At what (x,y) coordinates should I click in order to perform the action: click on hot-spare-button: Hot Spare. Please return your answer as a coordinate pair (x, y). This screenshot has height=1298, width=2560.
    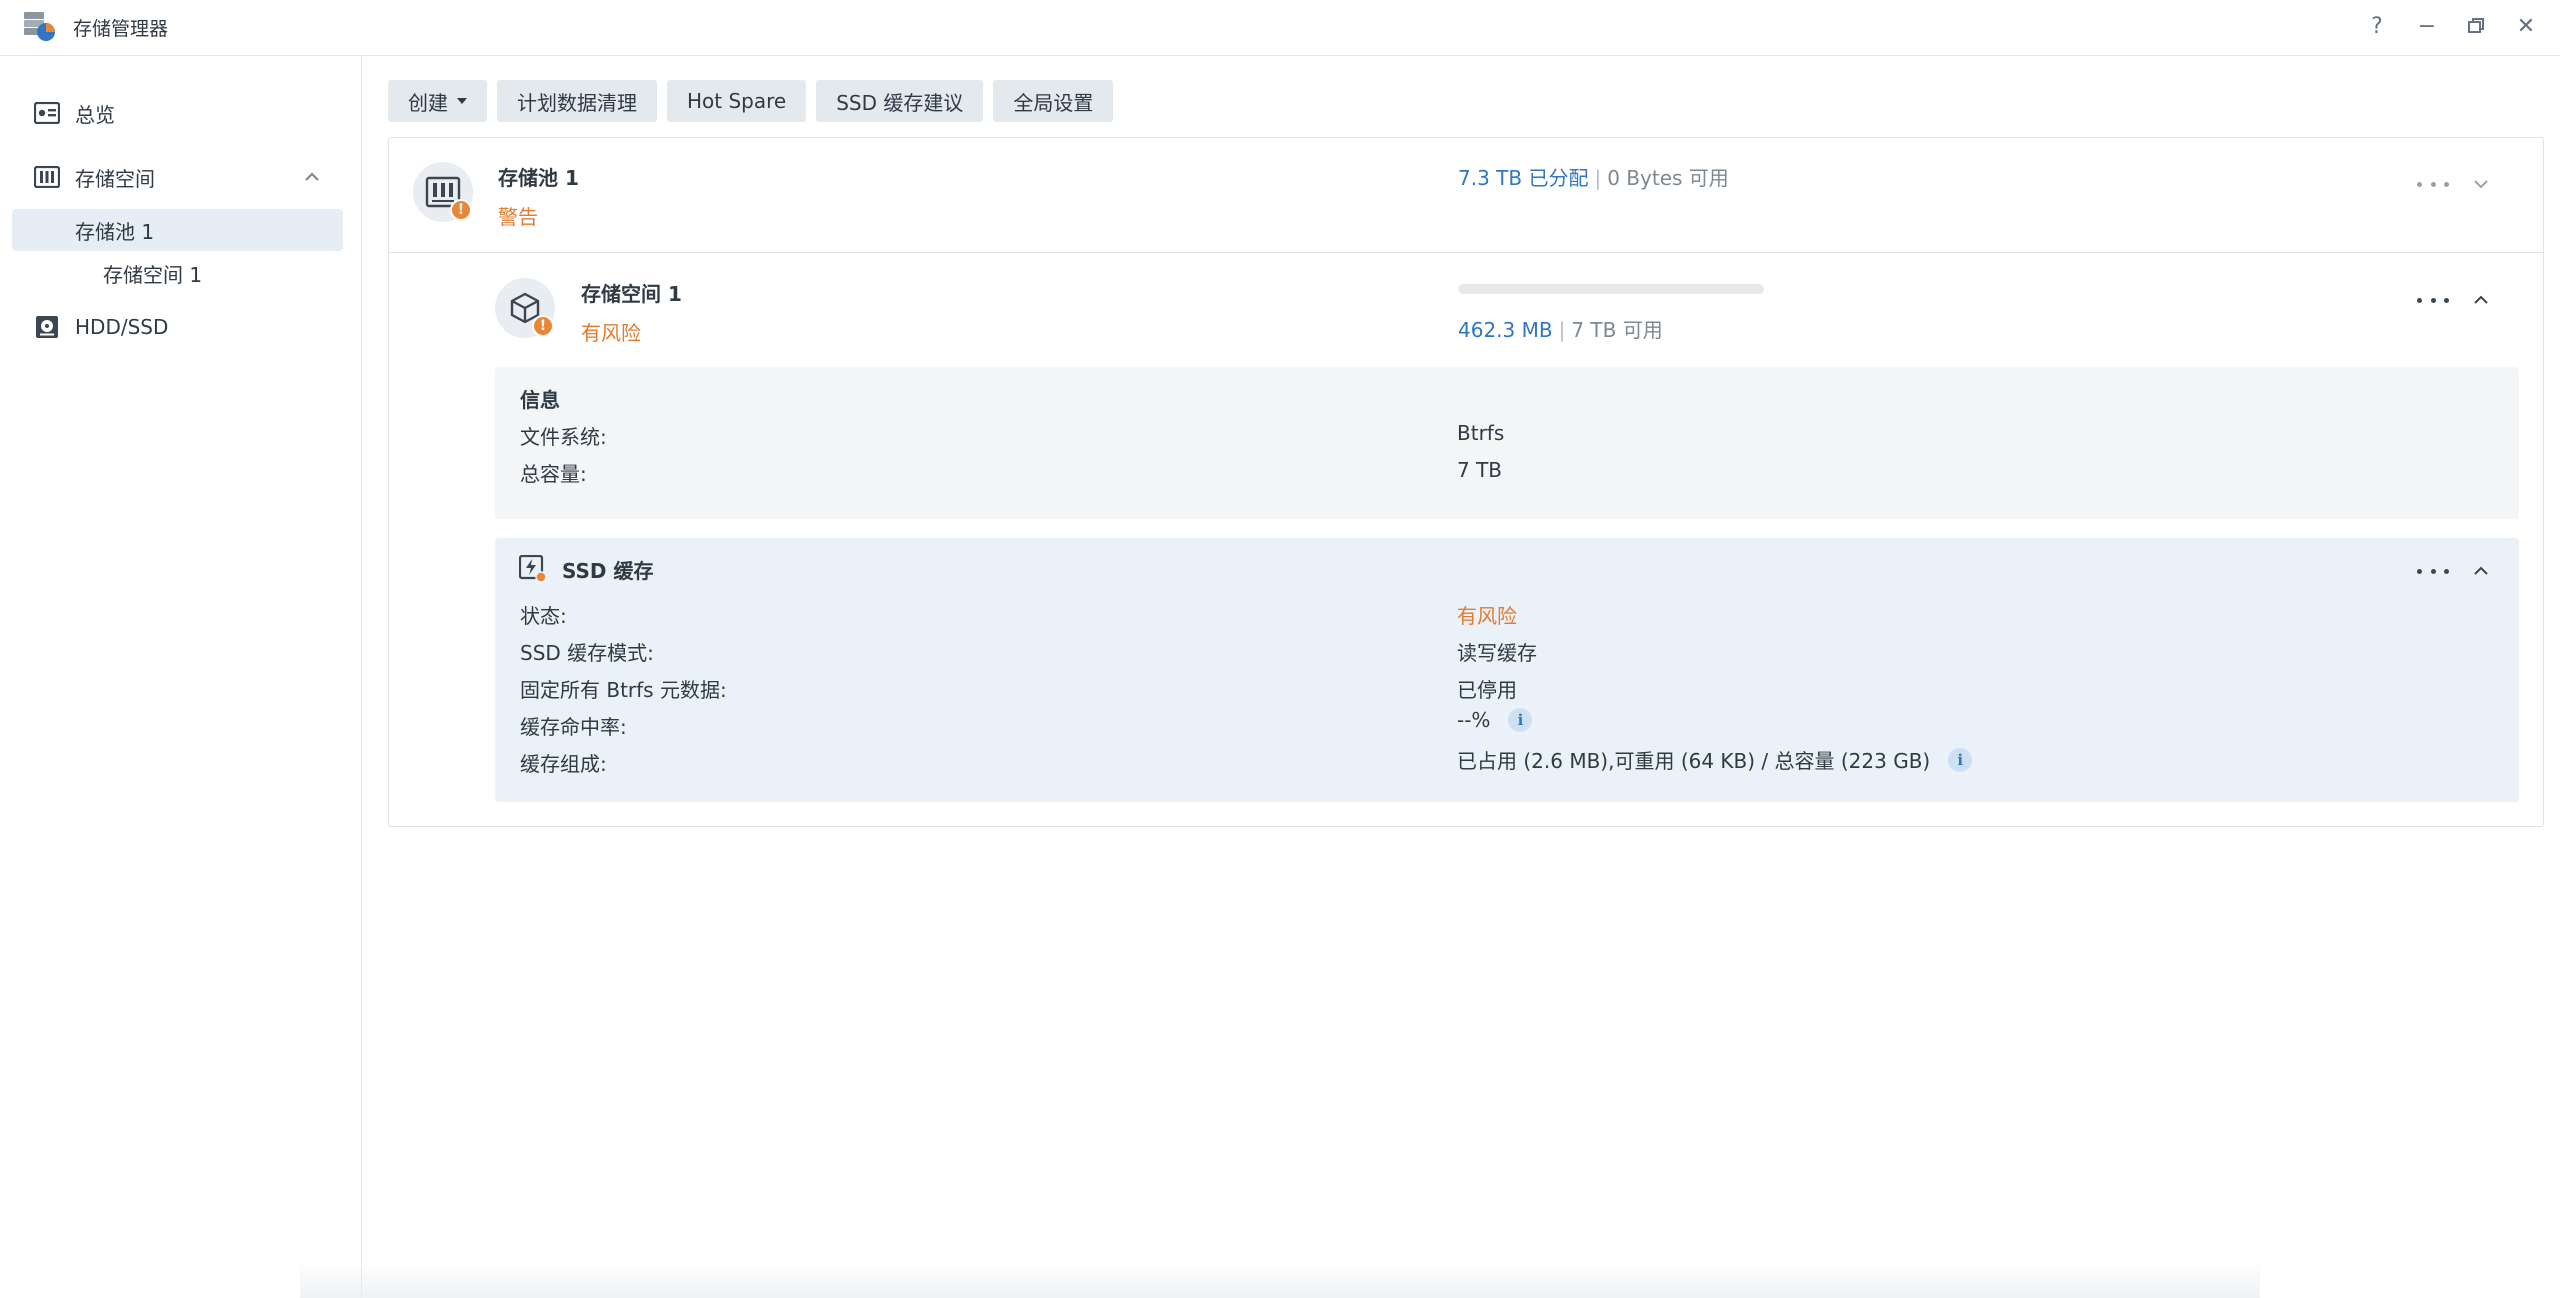
    Looking at the image, I should click on (737, 101).